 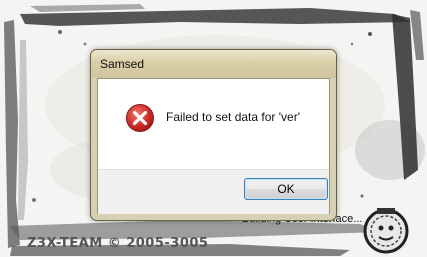 What do you see at coordinates (233, 117) in the screenshot?
I see `error-message: Failed to set data for 'ver'` at bounding box center [233, 117].